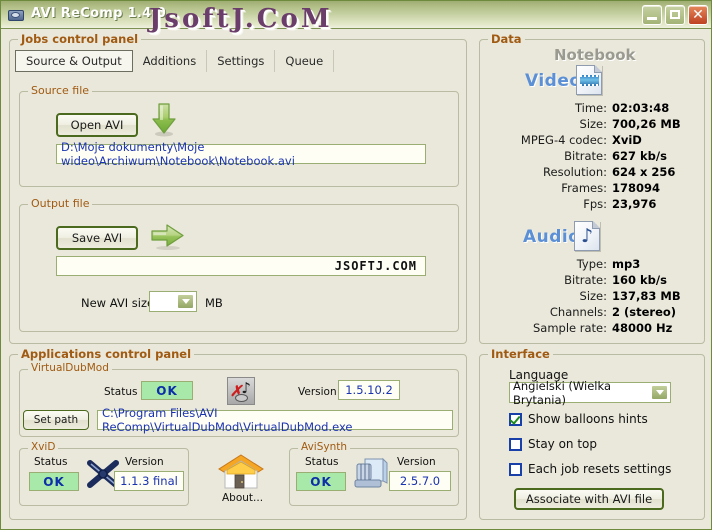  I want to click on xvid-version-value: 1.1.3 final, so click(149, 481).